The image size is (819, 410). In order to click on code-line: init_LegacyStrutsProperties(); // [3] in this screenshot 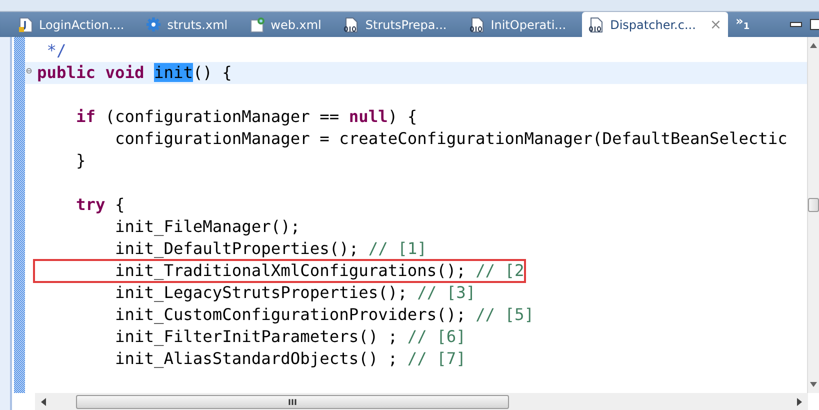, I will do `click(295, 293)`.